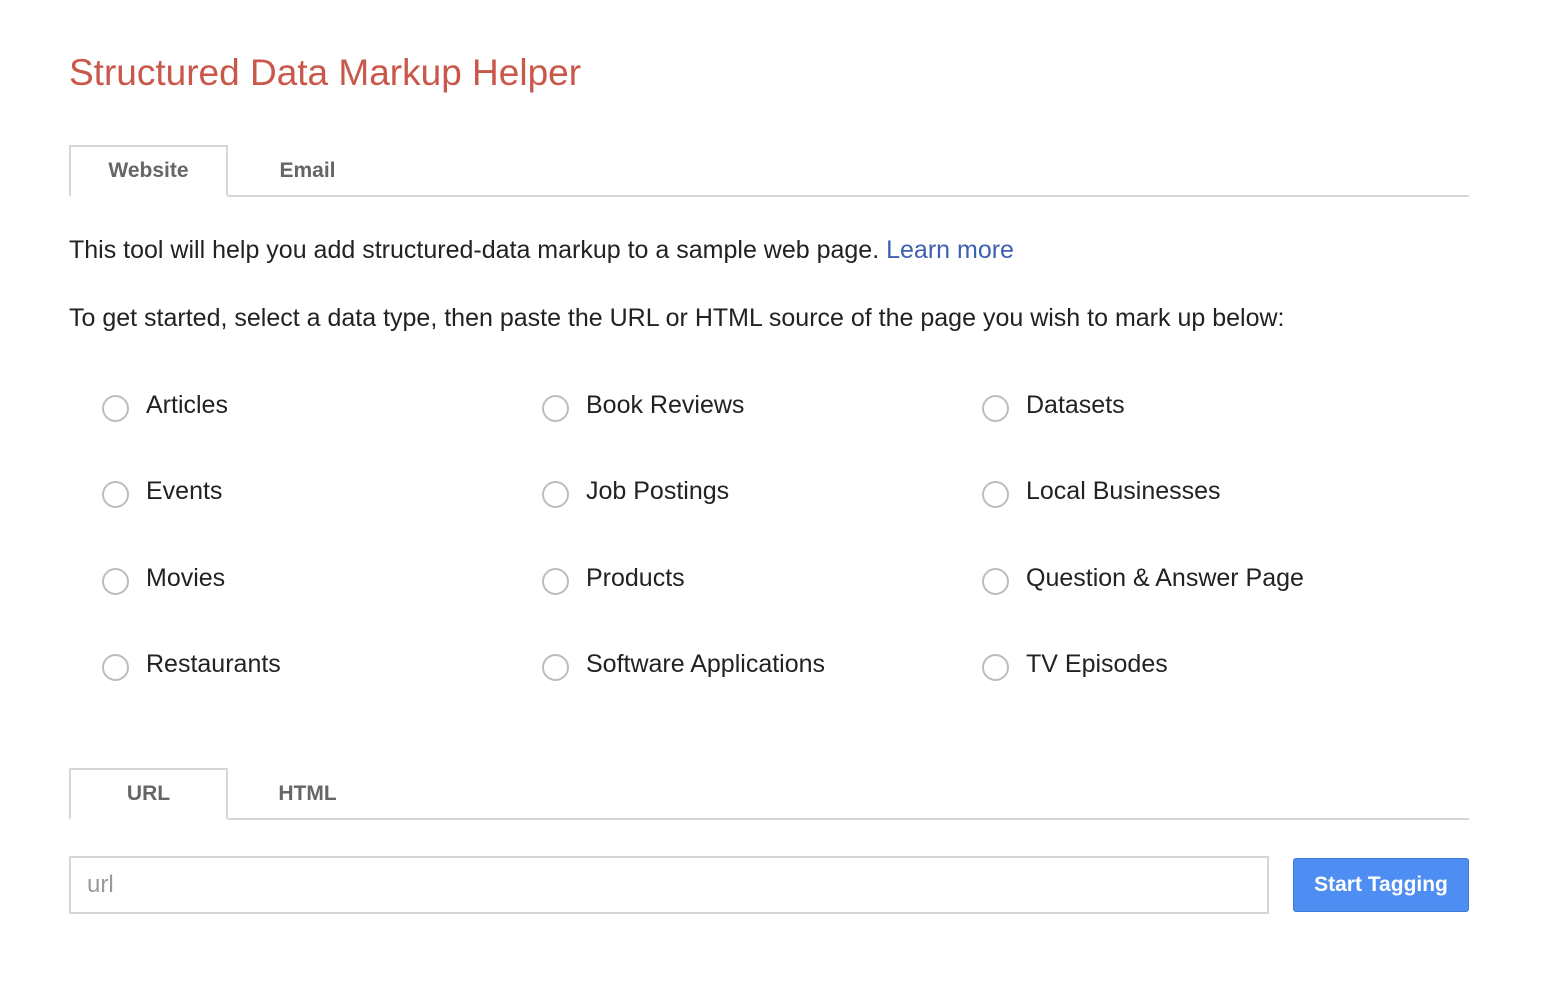 The image size is (1554, 1000). What do you see at coordinates (1123, 491) in the screenshot?
I see `data-type-label: Local Businesses` at bounding box center [1123, 491].